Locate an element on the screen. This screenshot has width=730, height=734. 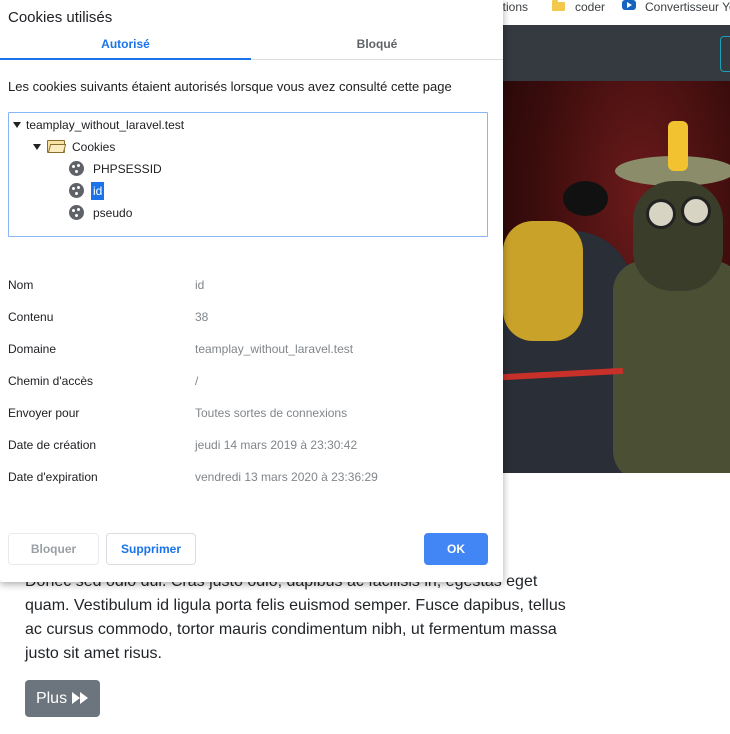
ok-button: OK is located at coordinates (456, 549).